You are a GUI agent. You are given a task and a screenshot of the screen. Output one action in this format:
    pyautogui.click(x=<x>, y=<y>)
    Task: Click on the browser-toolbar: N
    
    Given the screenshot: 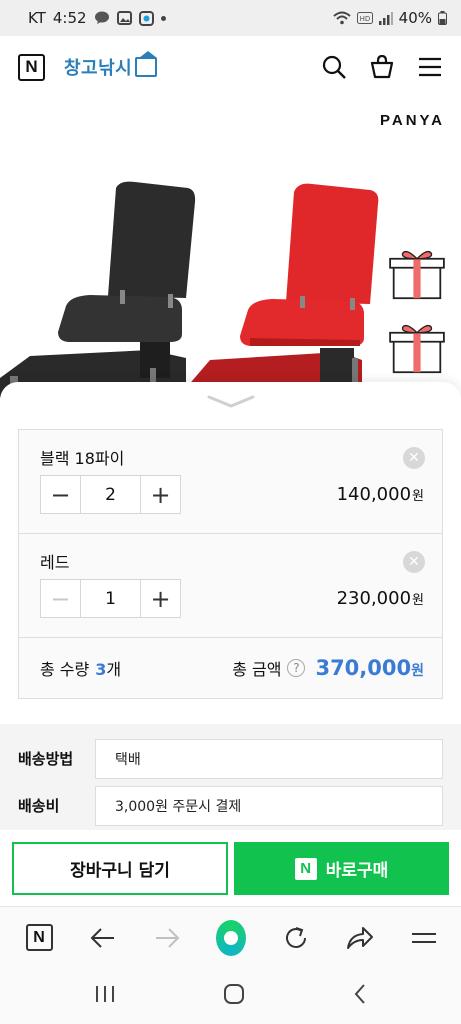 What is the action you would take?
    pyautogui.click(x=230, y=937)
    